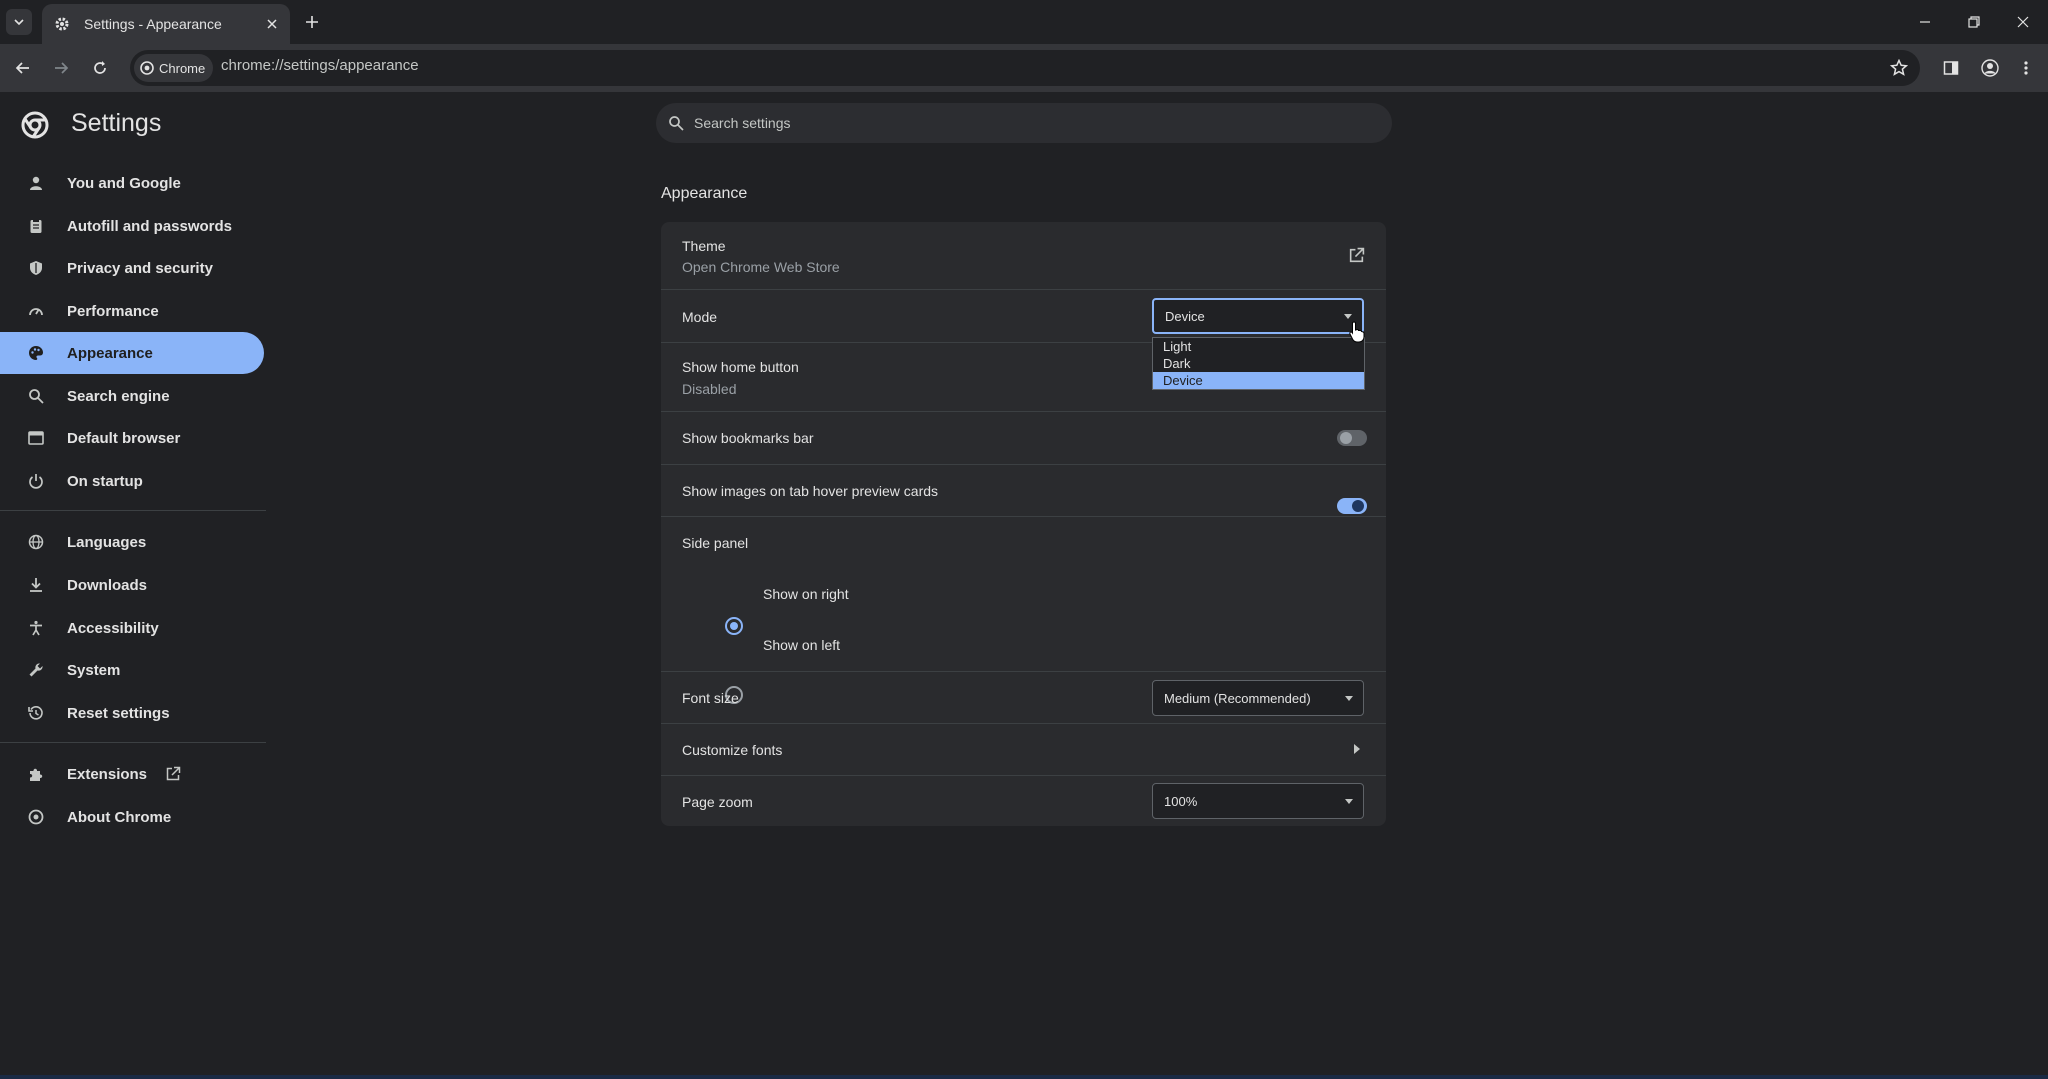  Describe the element at coordinates (94, 670) in the screenshot. I see `sidebar-item-label: System` at that location.